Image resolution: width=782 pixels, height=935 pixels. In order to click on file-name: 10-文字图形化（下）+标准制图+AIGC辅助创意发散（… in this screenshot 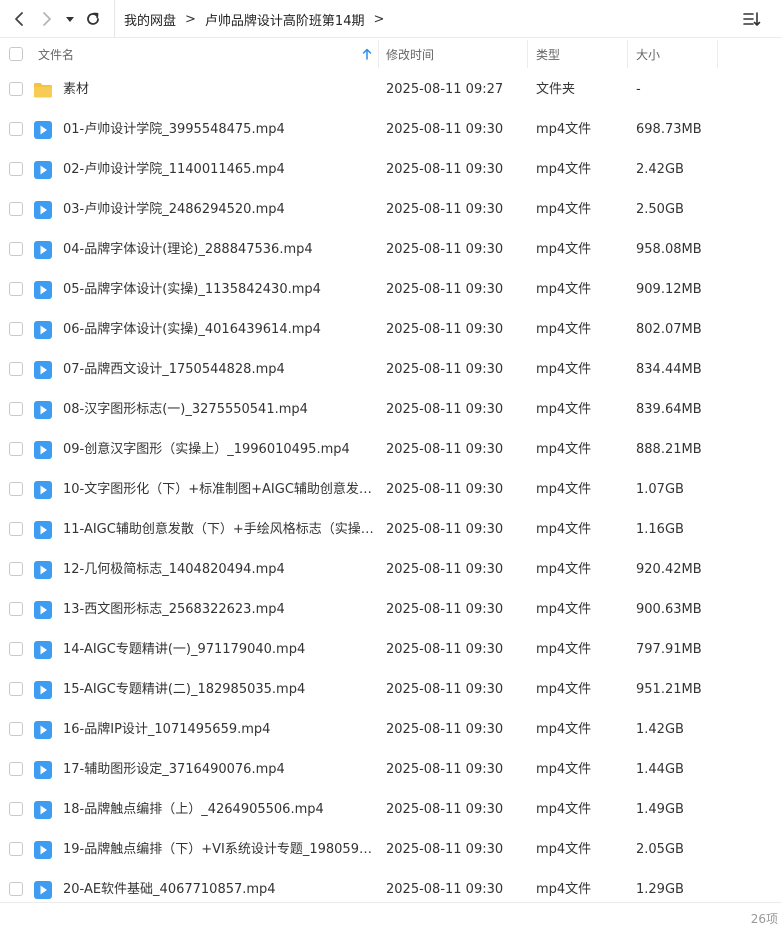, I will do `click(219, 490)`.